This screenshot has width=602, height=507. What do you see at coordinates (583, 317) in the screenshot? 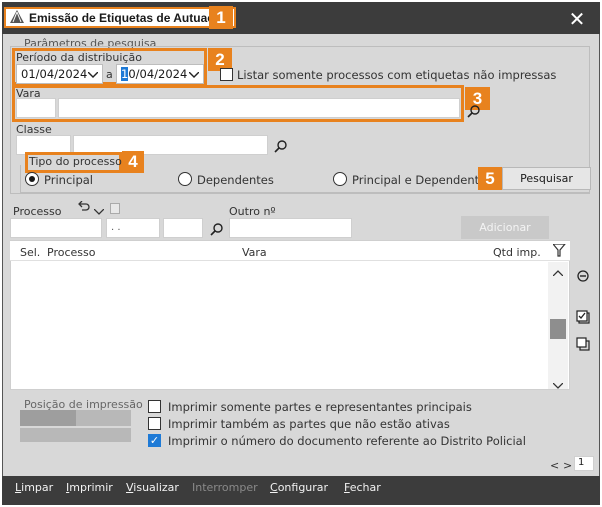
I see `select-all-icon` at bounding box center [583, 317].